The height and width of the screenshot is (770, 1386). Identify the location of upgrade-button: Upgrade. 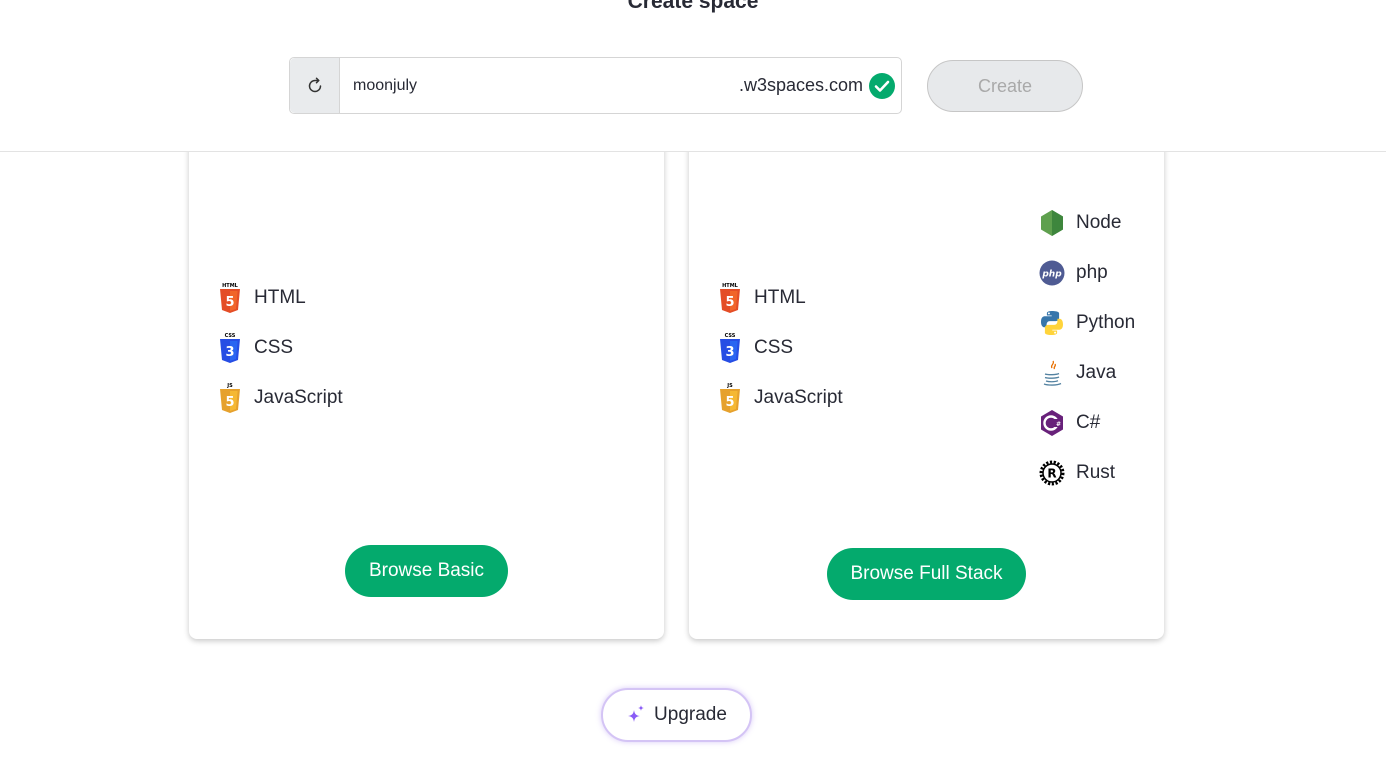
(676, 715).